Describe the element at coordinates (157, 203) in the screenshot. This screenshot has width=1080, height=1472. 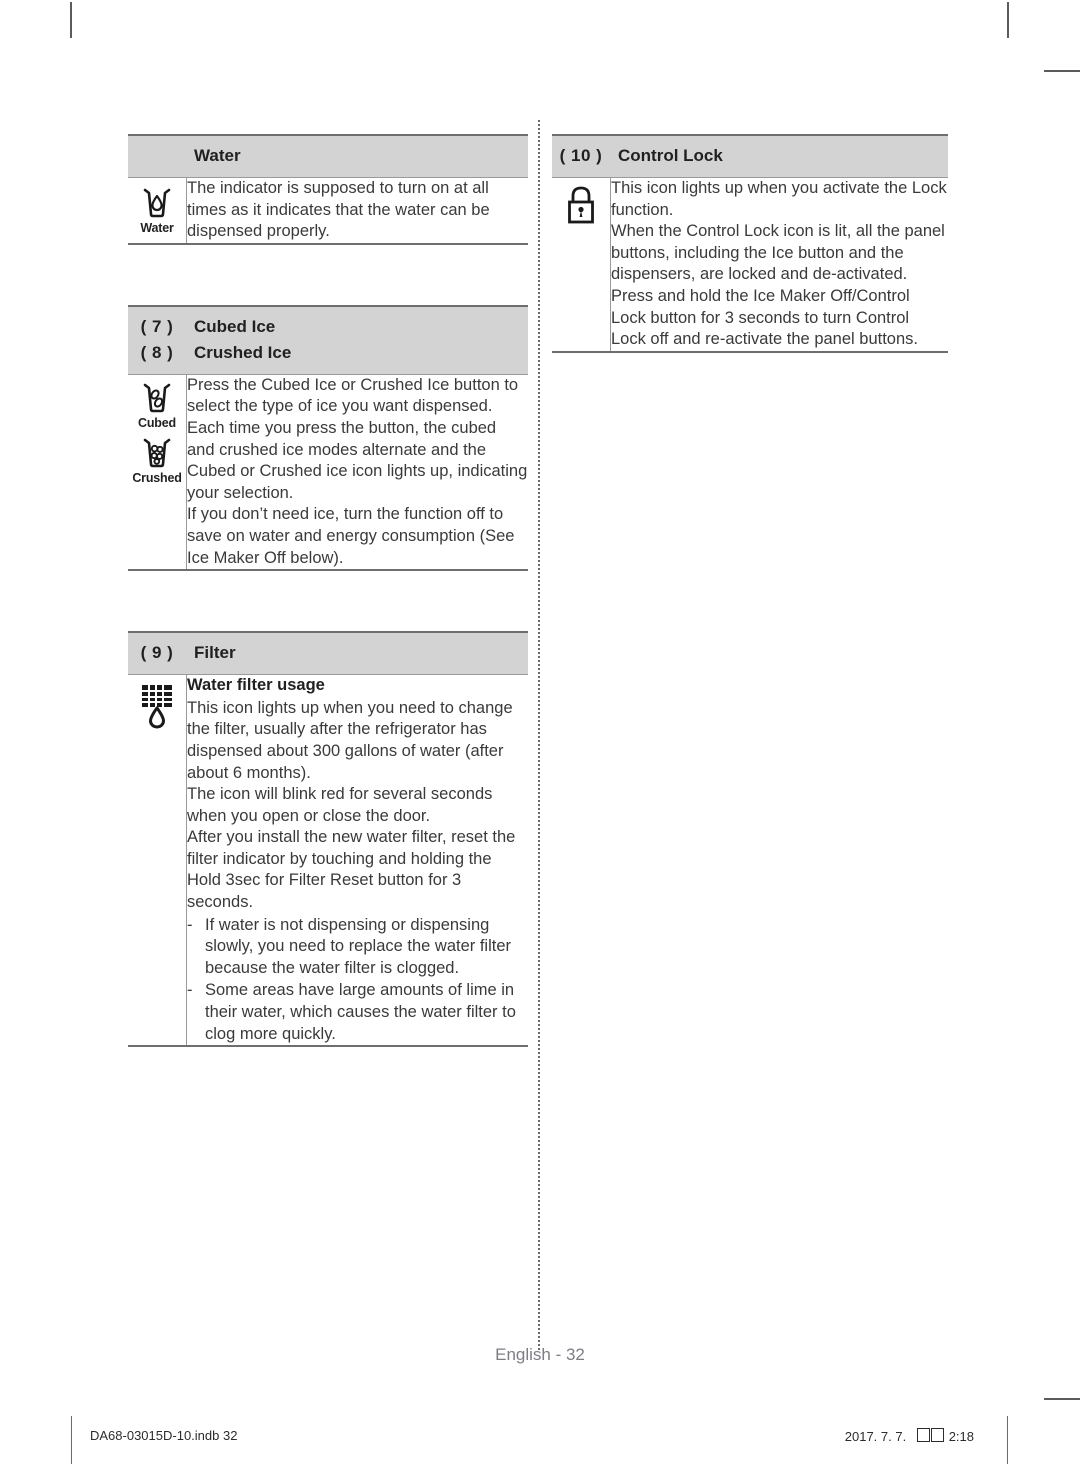
I see `water-glass-icon` at that location.